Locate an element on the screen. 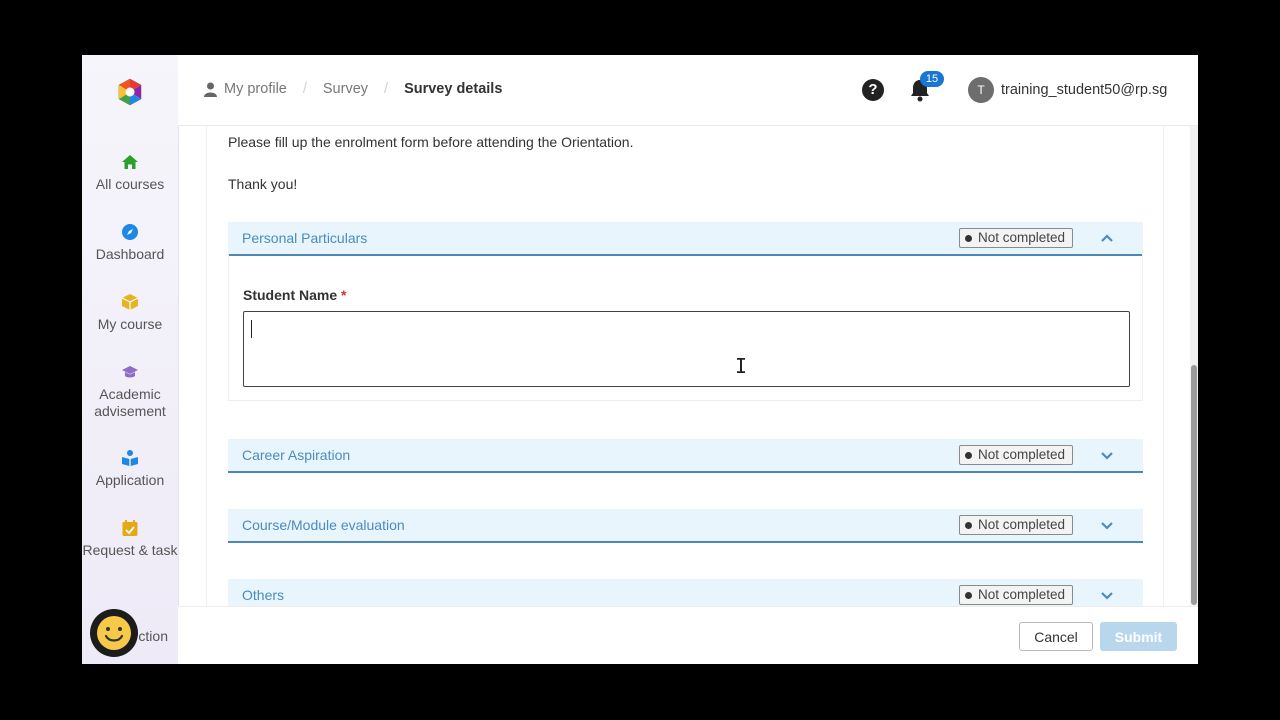 Image resolution: width=1280 pixels, height=720 pixels. notification-badge: 15 is located at coordinates (932, 79).